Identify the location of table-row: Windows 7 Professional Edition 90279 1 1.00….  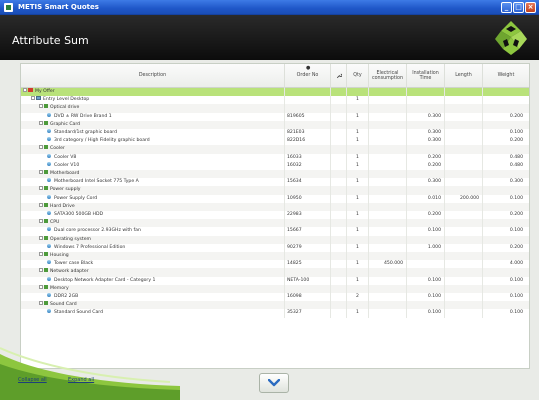
(275, 247).